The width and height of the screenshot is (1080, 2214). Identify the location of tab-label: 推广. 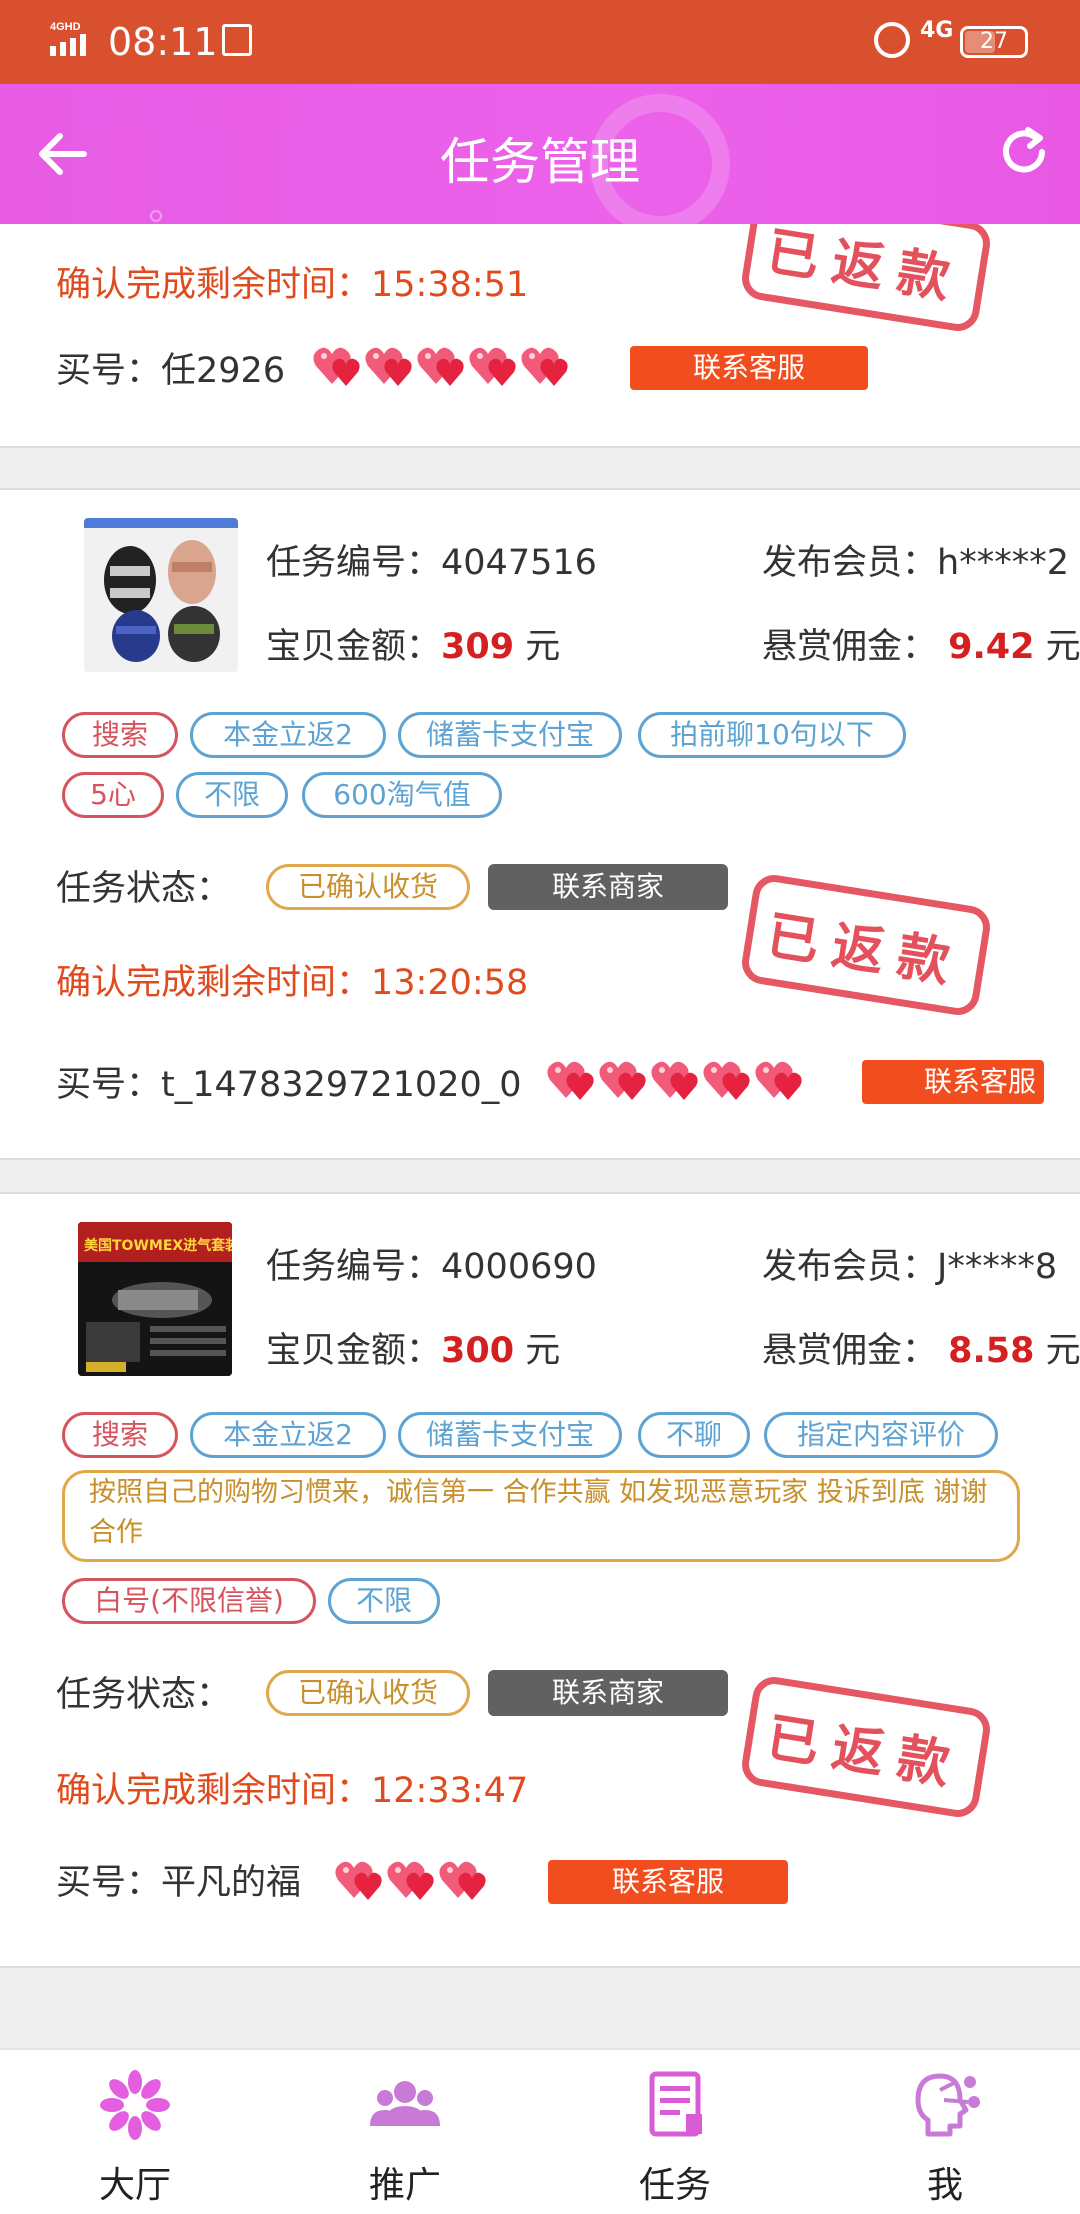
(404, 2185).